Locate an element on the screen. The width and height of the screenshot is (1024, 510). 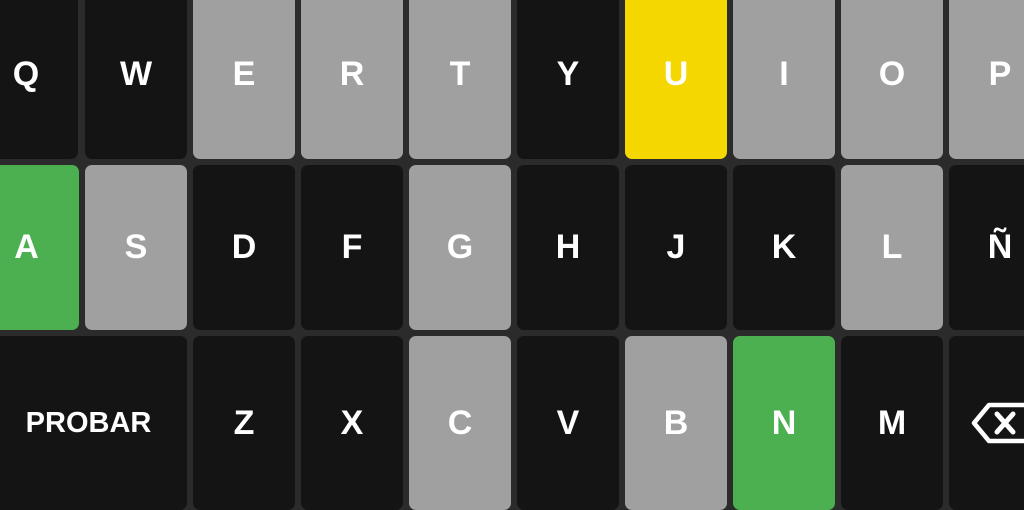
backspace-button is located at coordinates (986, 423).